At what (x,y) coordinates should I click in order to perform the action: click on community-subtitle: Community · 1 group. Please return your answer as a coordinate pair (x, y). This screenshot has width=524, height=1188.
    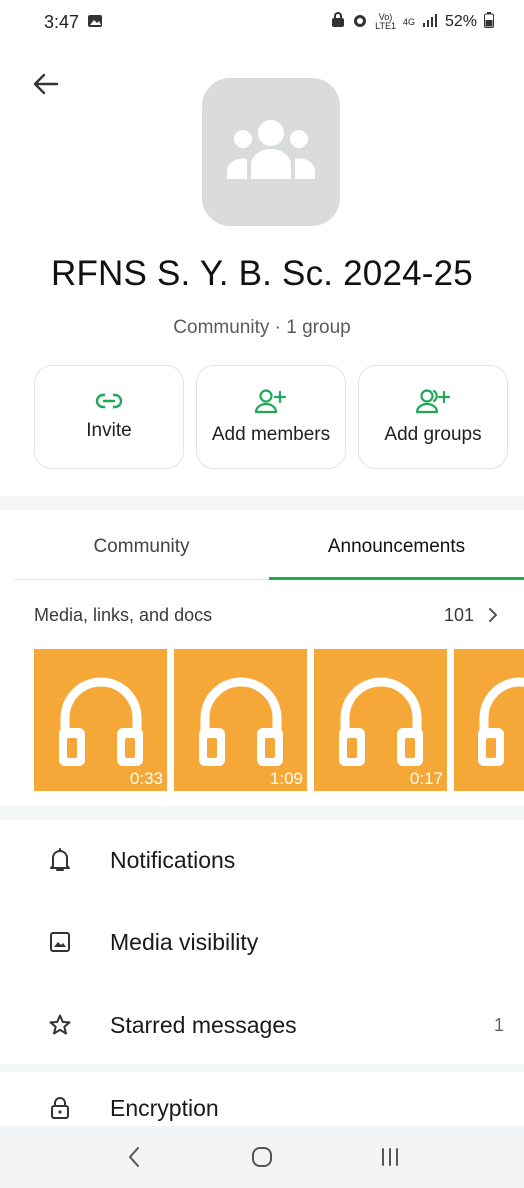
    Looking at the image, I should click on (262, 328).